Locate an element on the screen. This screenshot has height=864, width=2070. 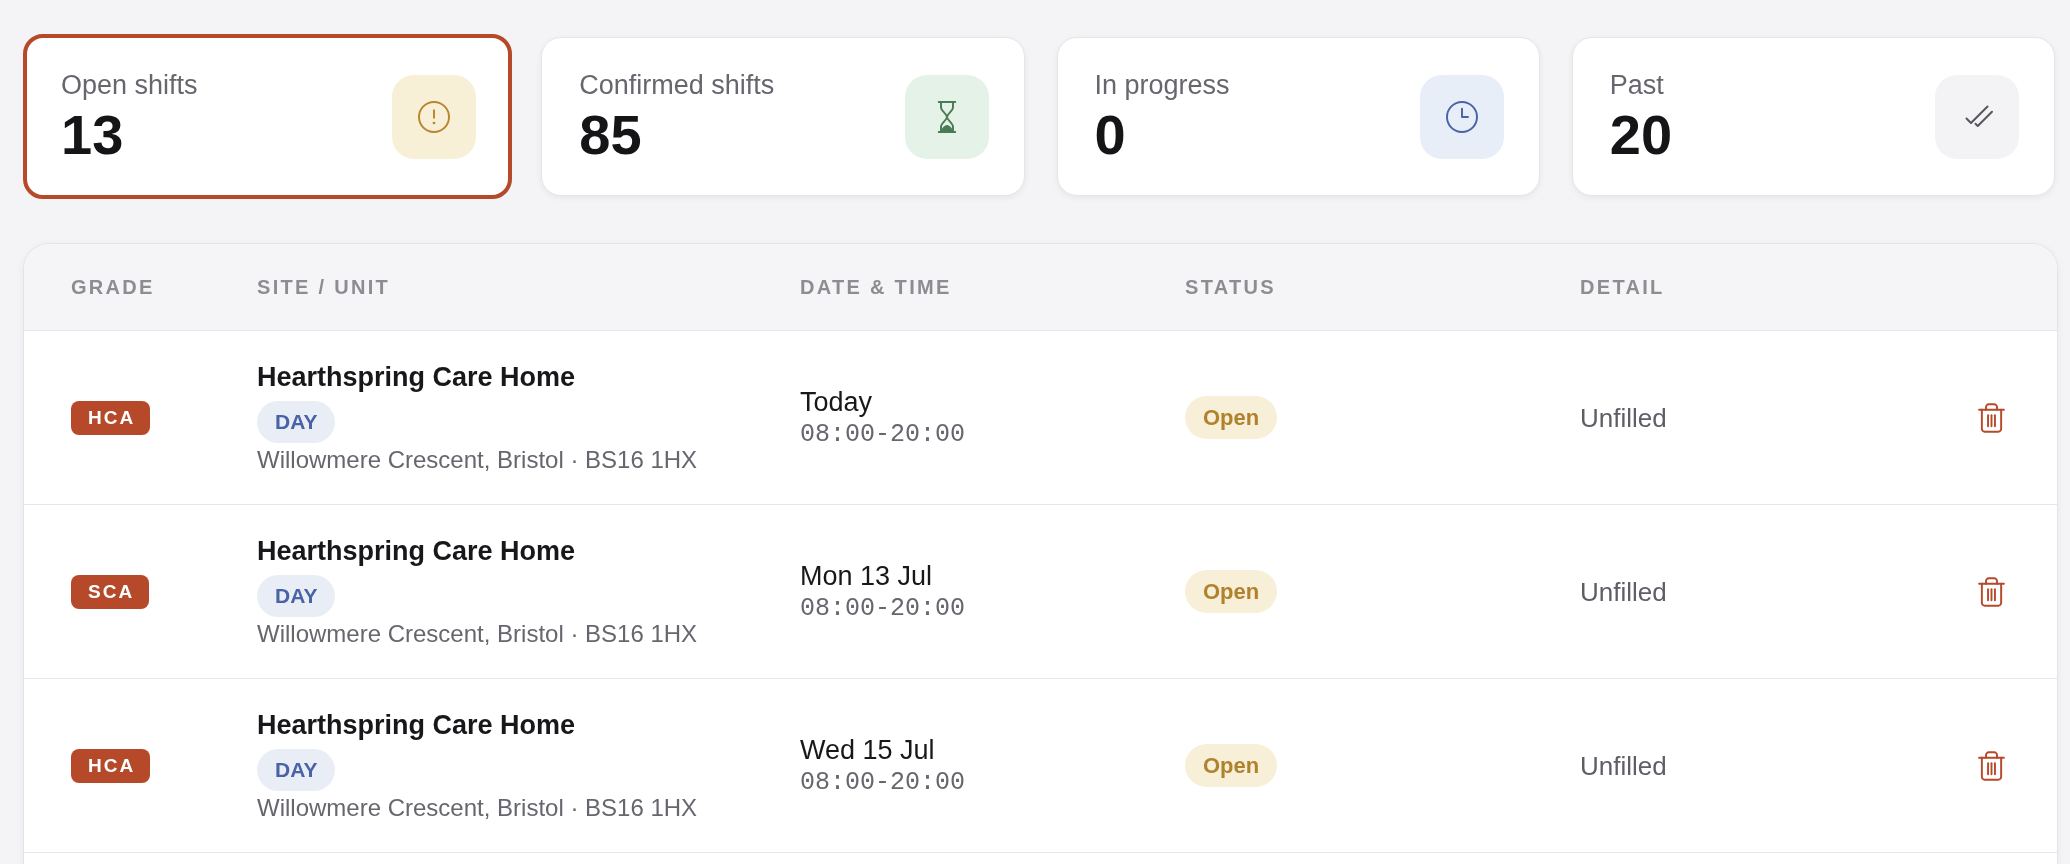
filter-card: Open shifts 13 is located at coordinates (268, 116).